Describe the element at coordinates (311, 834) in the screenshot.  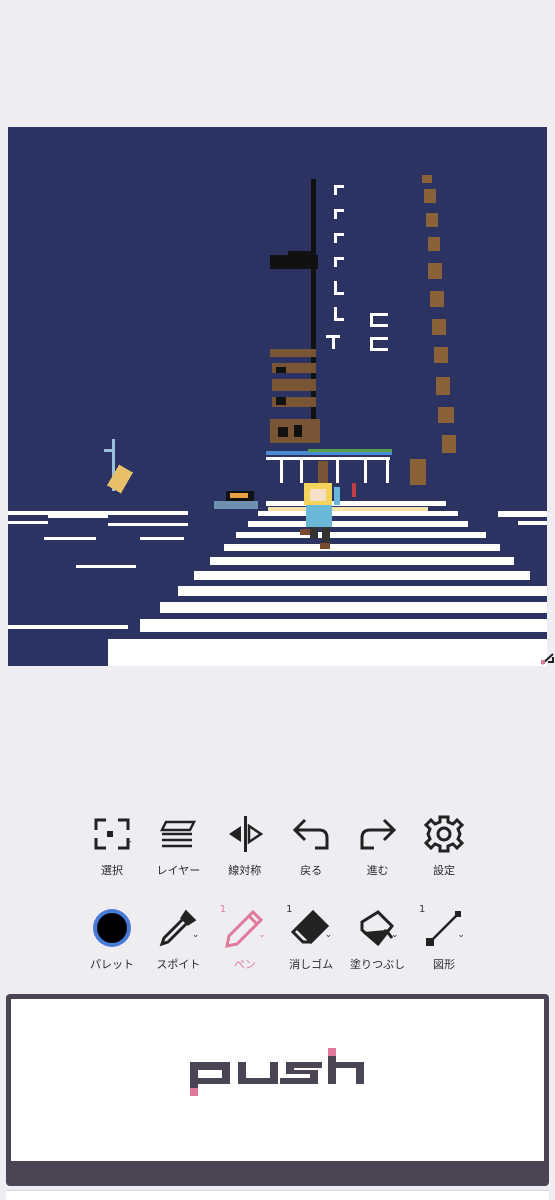
I see `undo-icon` at that location.